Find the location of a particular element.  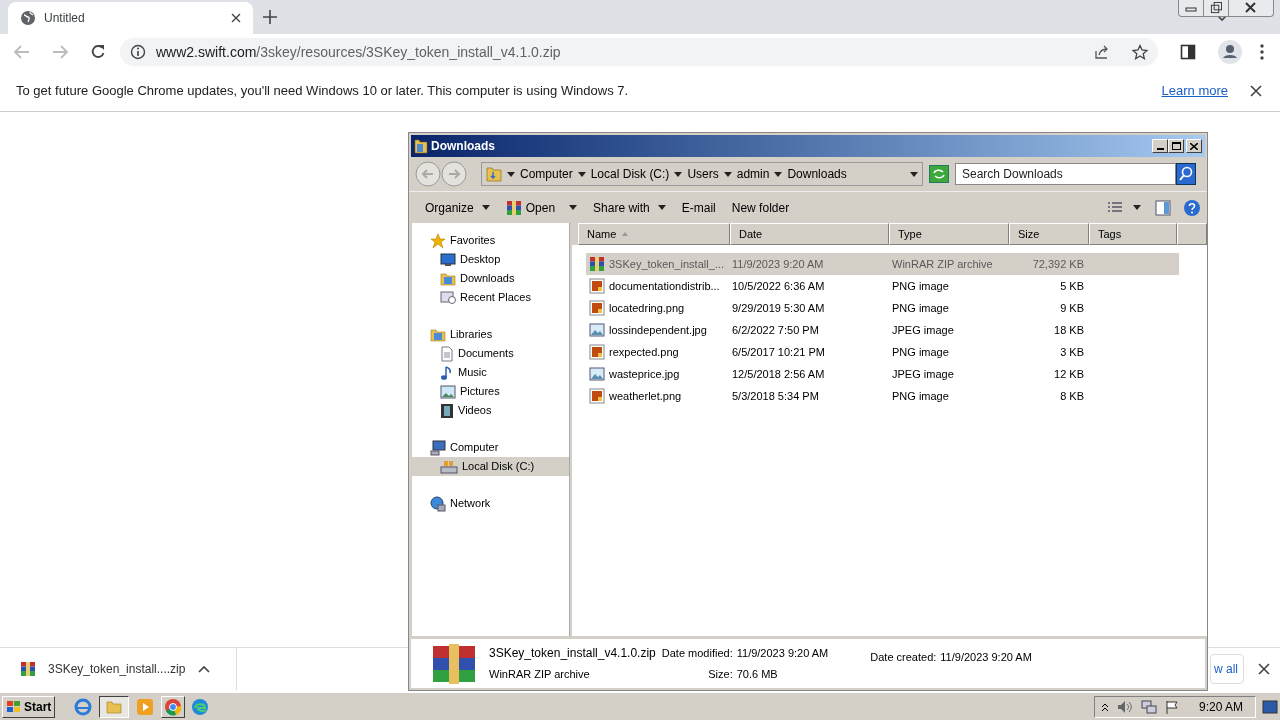

address-breadcrumb-bar: Computer Local Disk (C:) Users admin Downloads is located at coordinates (702, 174).